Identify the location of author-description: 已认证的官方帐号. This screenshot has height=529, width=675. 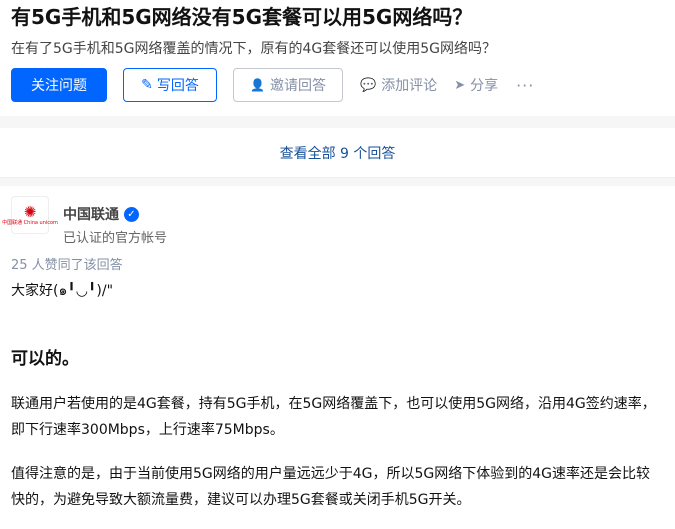
(115, 238).